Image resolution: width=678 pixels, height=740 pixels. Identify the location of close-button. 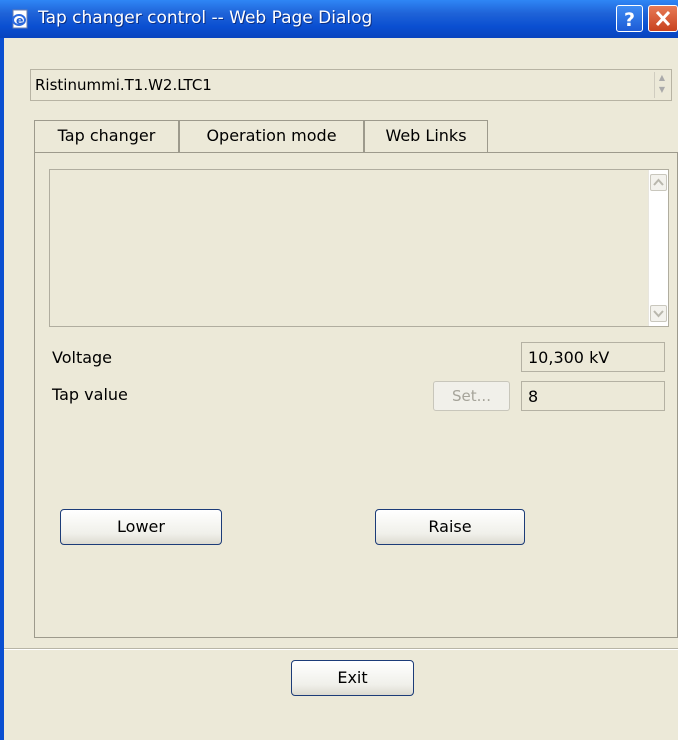
(663, 18).